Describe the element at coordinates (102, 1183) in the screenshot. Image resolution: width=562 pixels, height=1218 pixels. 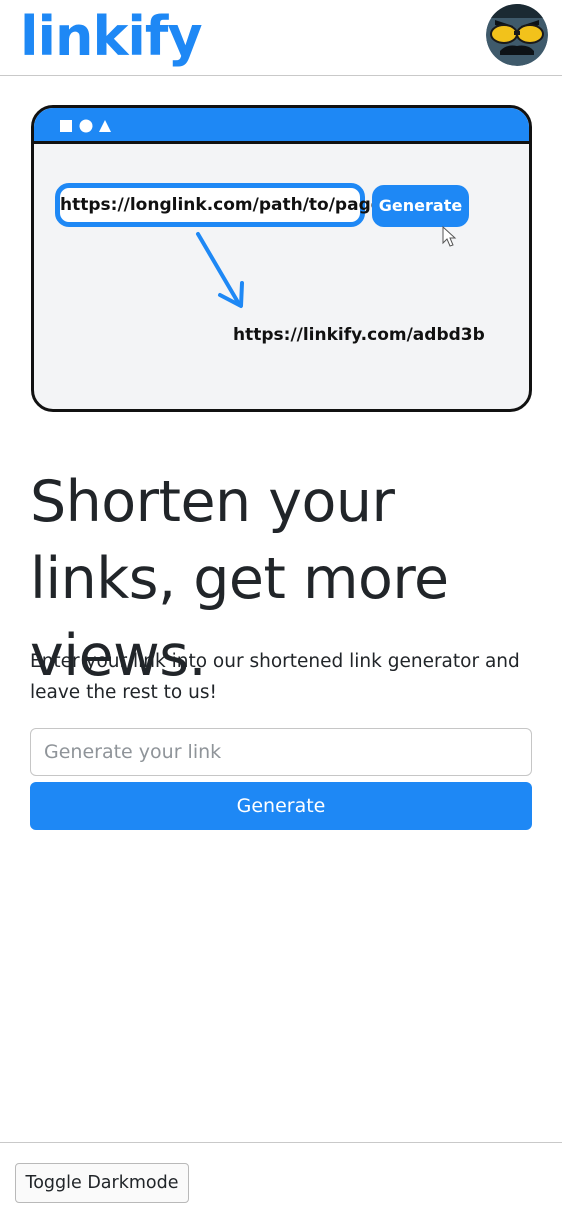
I see `toggle-darkmode-button: Toggle Darkmode` at that location.